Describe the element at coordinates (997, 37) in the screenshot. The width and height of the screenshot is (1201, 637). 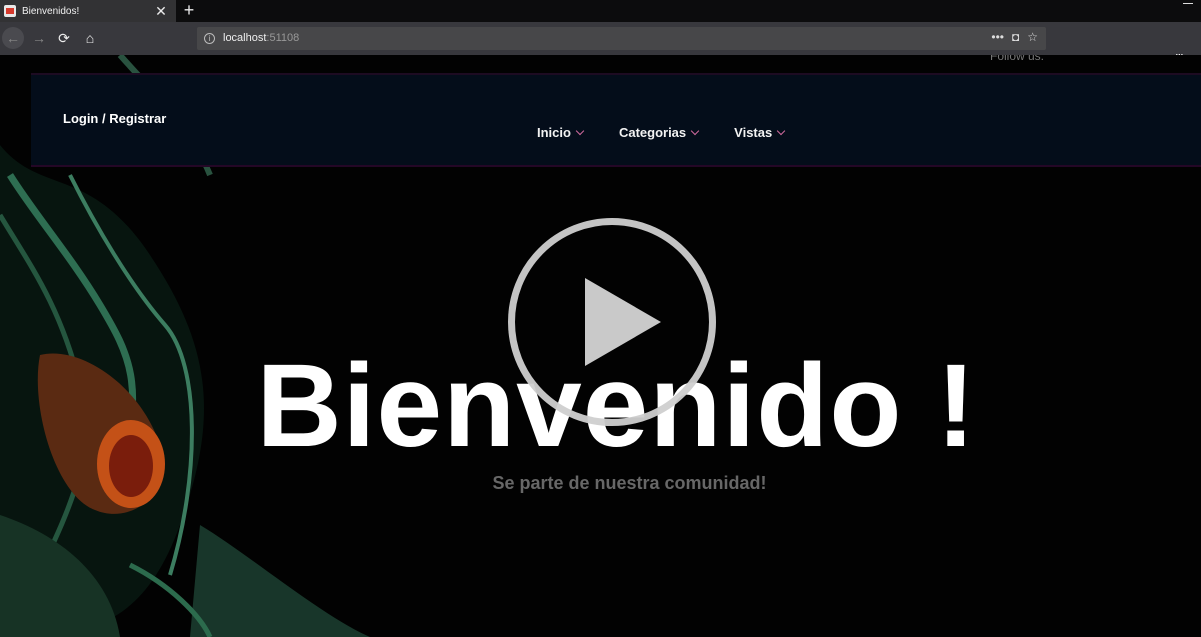
I see `more-icon: •••` at that location.